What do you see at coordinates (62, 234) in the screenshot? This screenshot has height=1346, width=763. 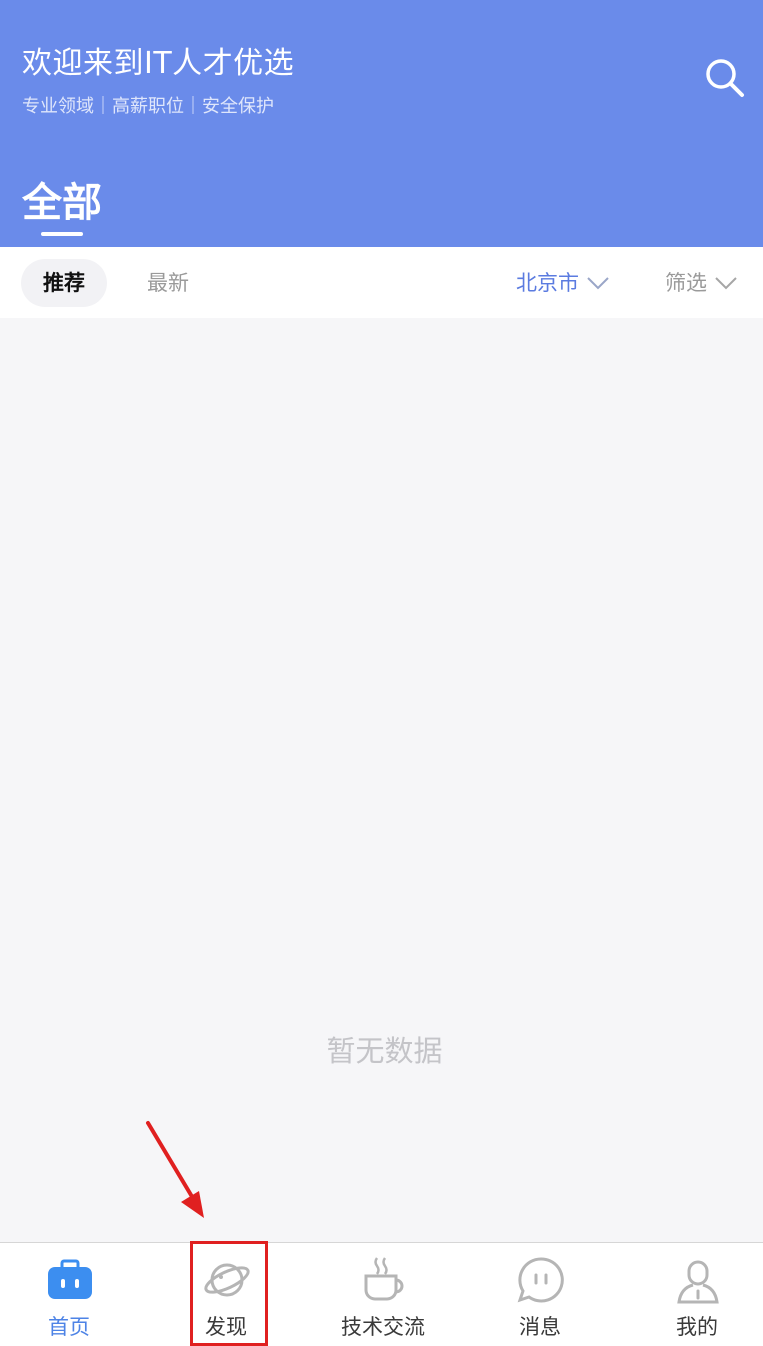 I see `category-tab-indicator` at bounding box center [62, 234].